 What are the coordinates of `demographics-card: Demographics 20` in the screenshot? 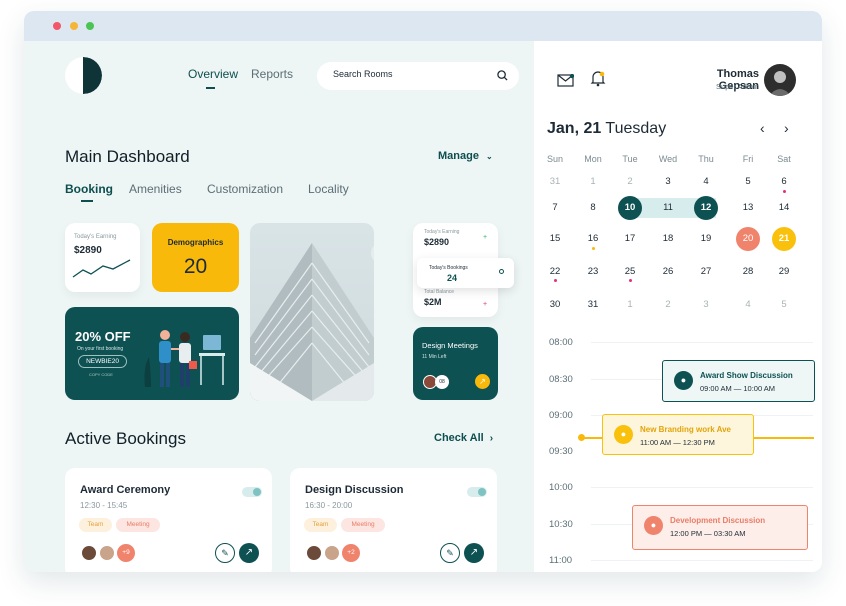 It's located at (195, 257).